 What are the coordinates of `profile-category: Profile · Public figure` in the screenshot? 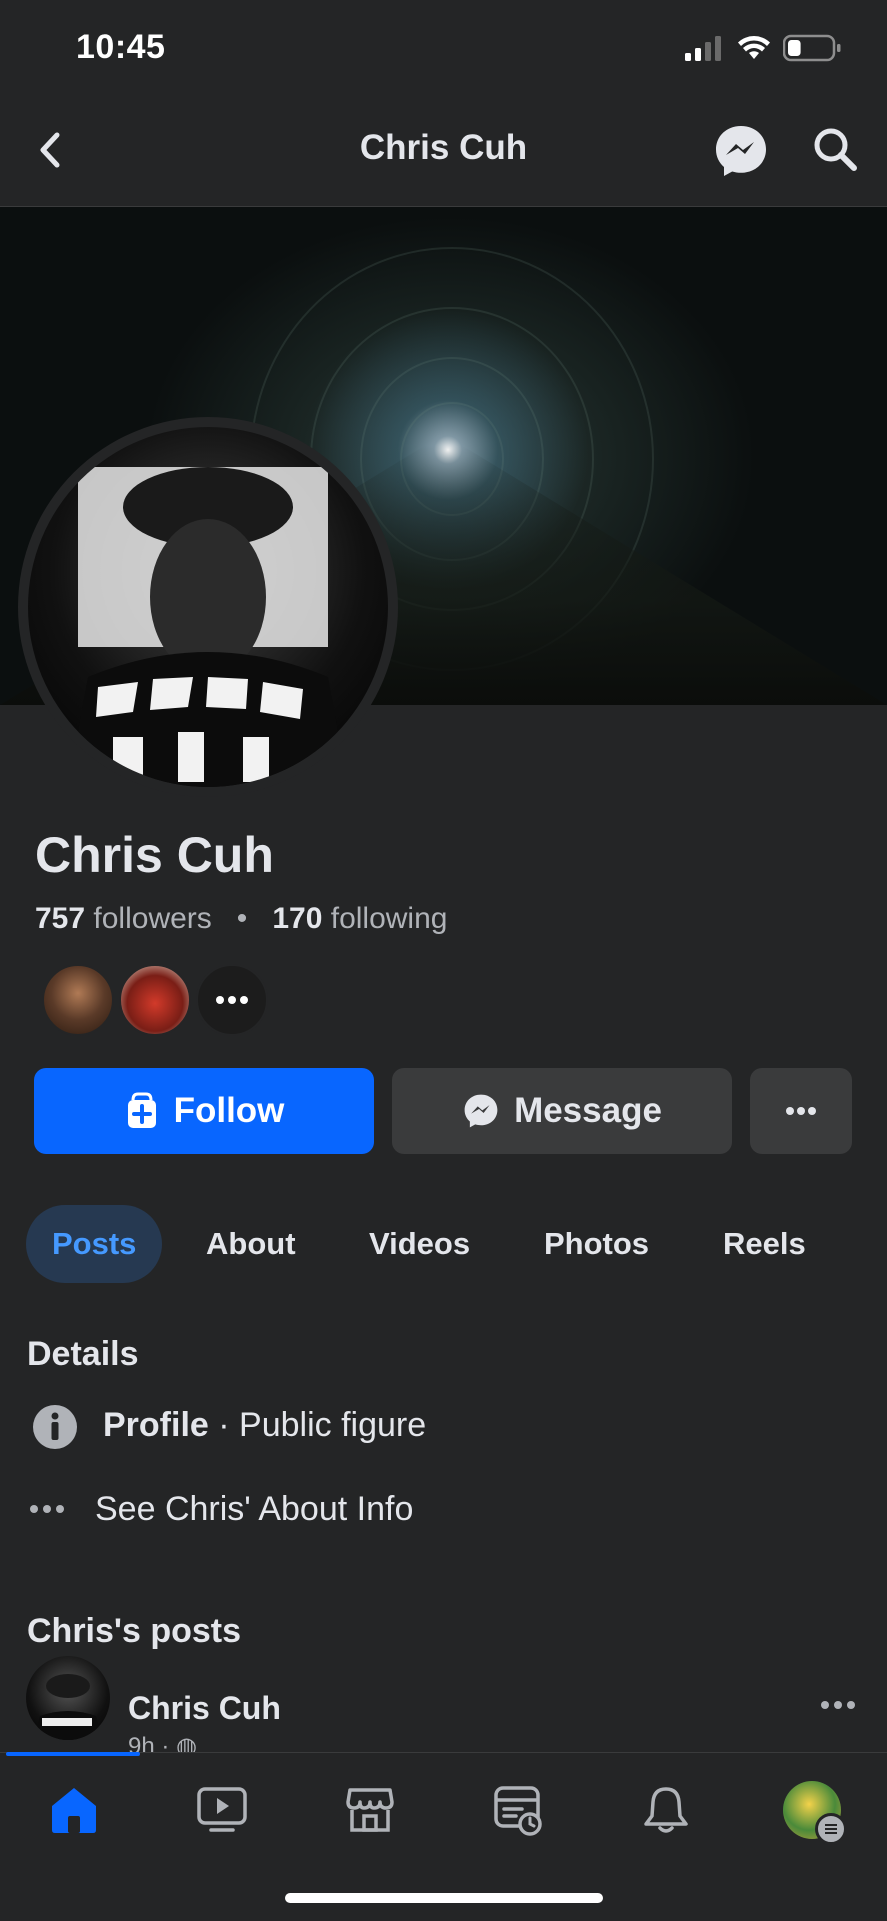 It's located at (264, 1425).